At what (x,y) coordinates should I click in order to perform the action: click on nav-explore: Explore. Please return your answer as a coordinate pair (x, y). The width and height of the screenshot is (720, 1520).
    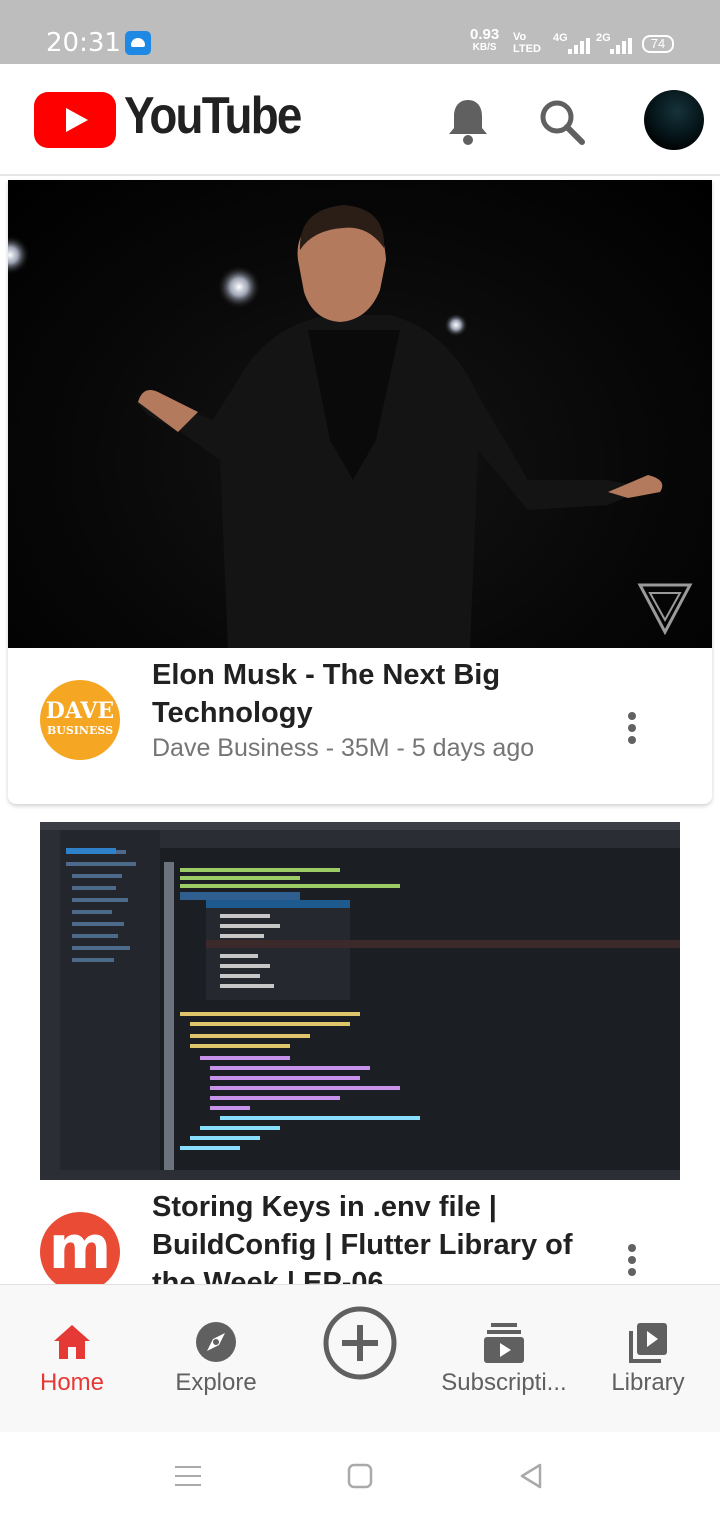
    Looking at the image, I should click on (216, 1359).